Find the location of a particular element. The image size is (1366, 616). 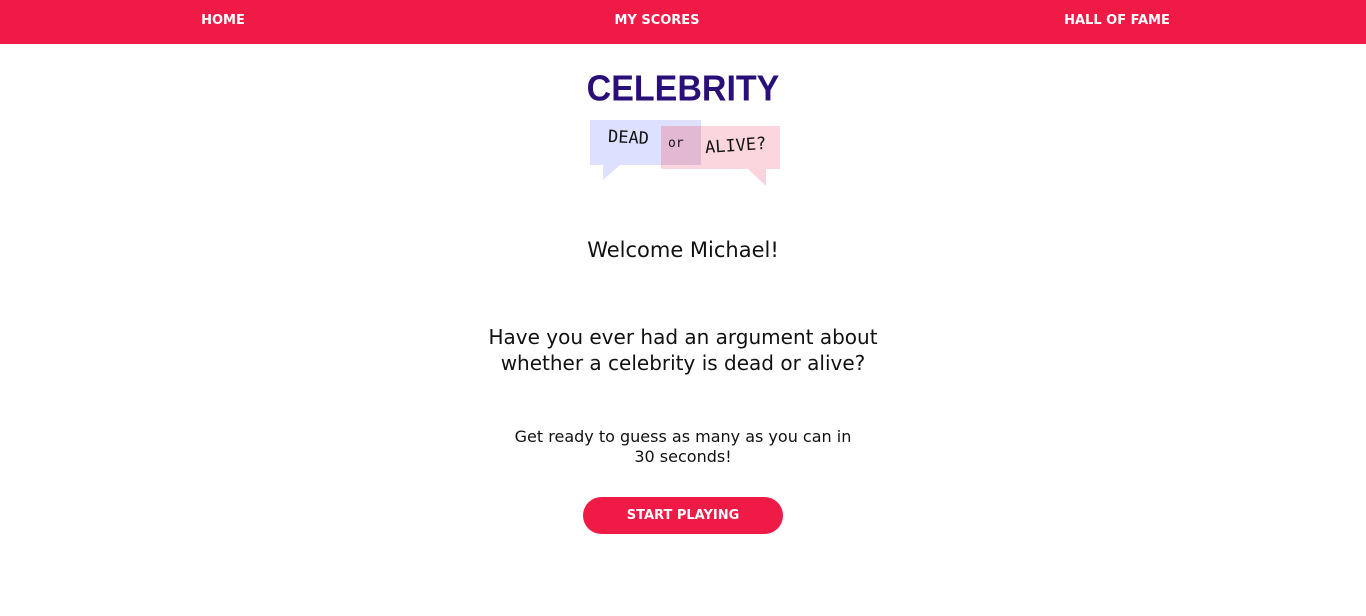

speech-bubble-left-tail is located at coordinates (611, 172).